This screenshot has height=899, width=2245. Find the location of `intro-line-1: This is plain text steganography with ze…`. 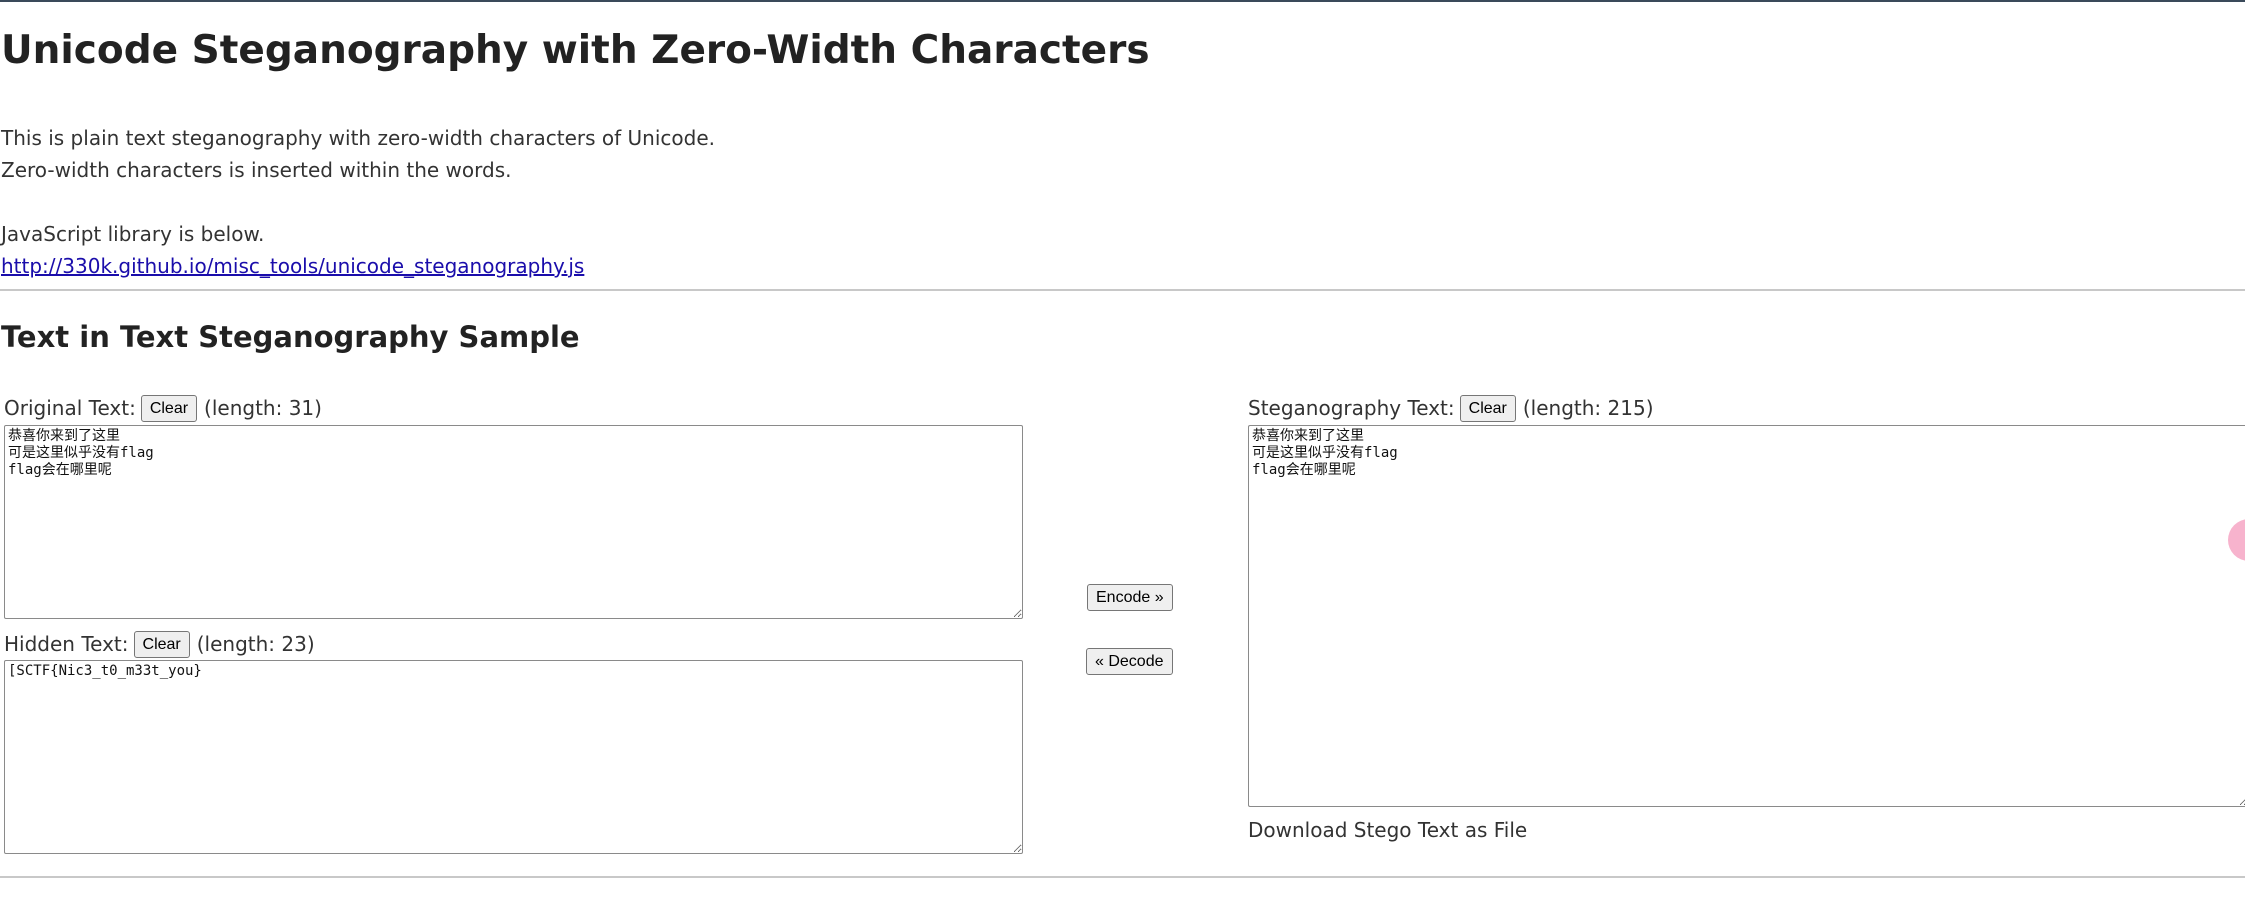

intro-line-1: This is plain text steganography with ze… is located at coordinates (358, 138).